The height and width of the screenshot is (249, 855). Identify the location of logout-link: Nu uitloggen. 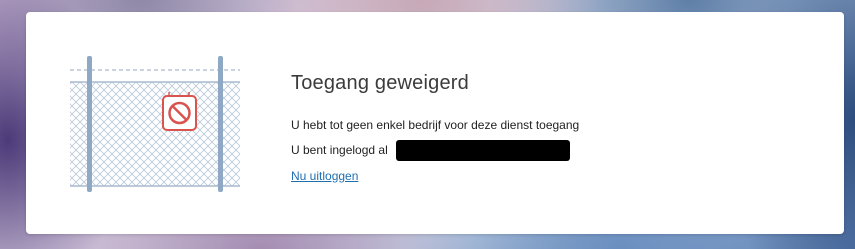
(324, 176).